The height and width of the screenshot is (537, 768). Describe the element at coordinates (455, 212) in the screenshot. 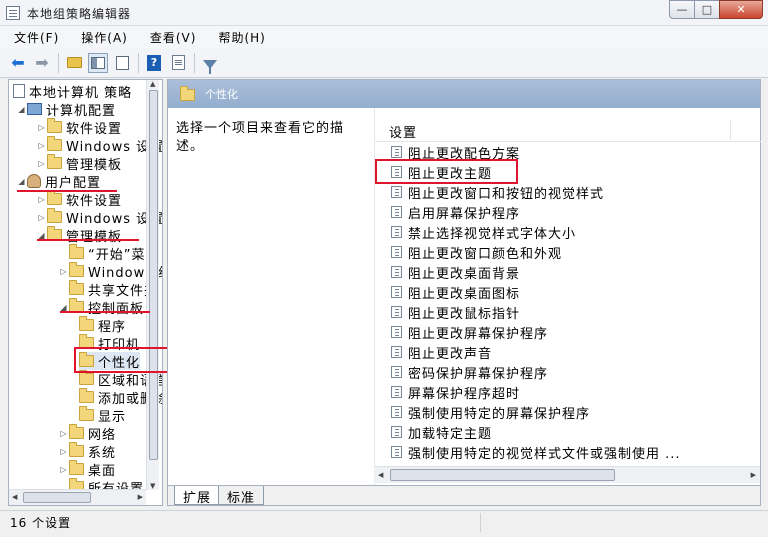

I see `setting-item: 启用屏幕保护程序` at that location.